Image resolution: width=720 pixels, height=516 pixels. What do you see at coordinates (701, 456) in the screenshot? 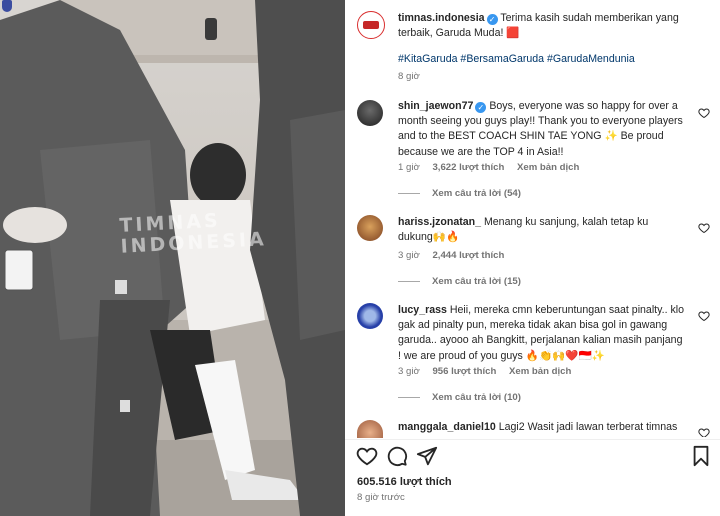
I see `bookmark-icon` at bounding box center [701, 456].